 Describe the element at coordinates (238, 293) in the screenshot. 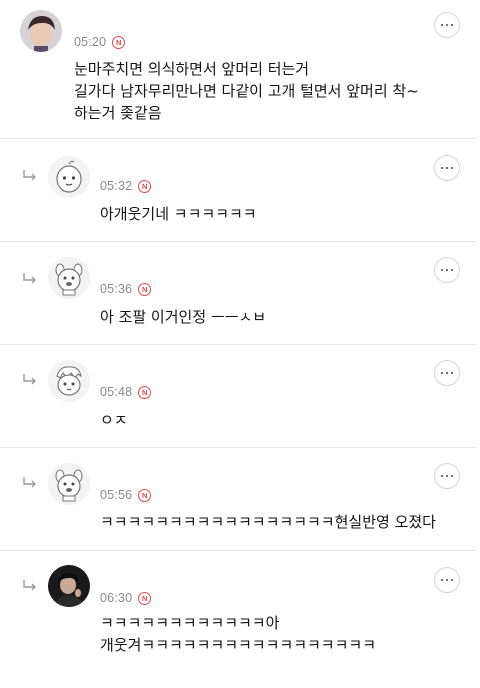

I see `reply-comment: 05:36 N 아 조팔 이거인정 ㅡㅡㅅㅂ` at that location.